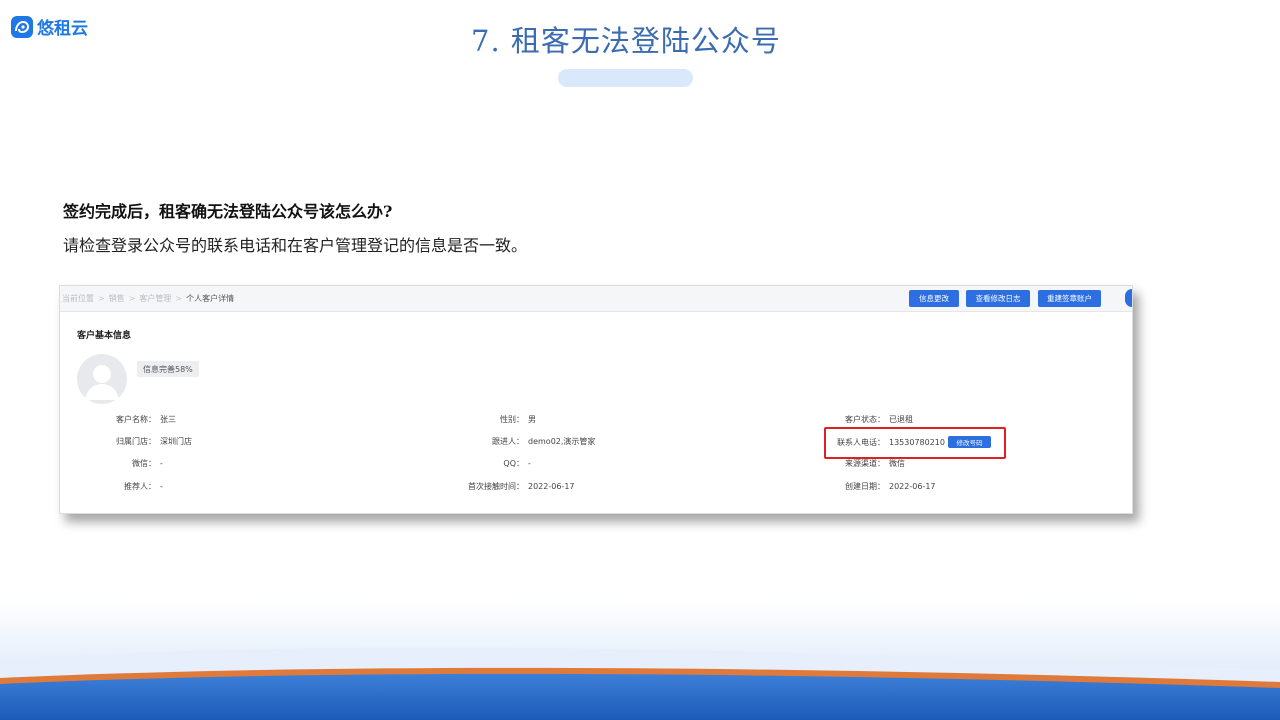 The image size is (1280, 720). What do you see at coordinates (998, 298) in the screenshot?
I see `view-change-log-button: 查看修改日志` at bounding box center [998, 298].